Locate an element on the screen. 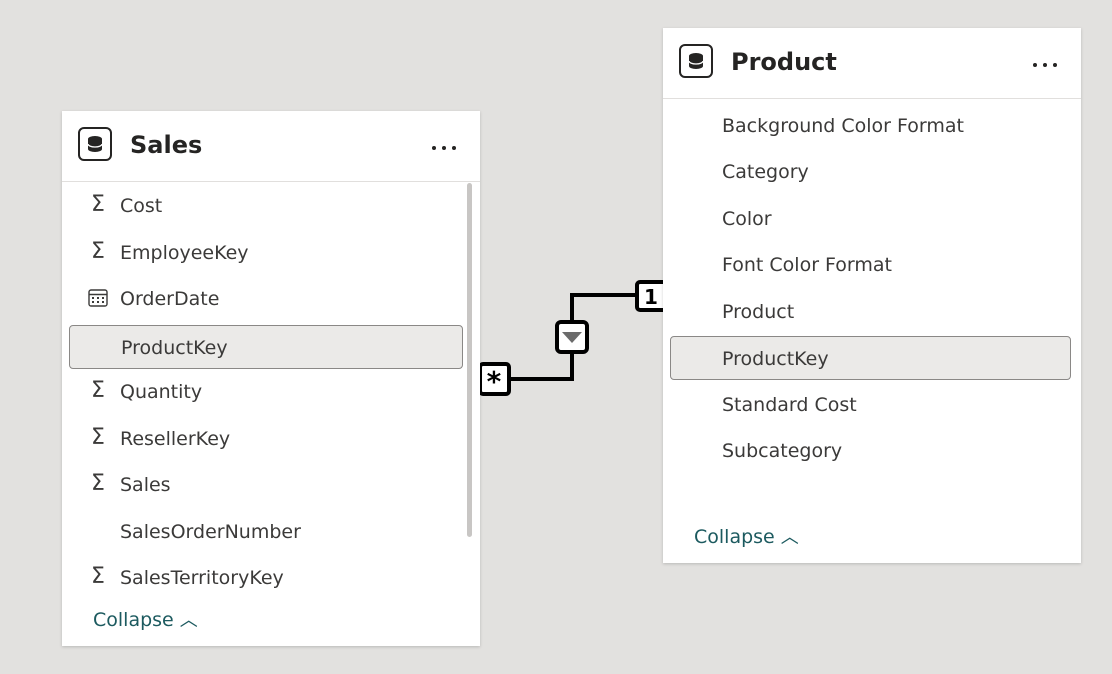  field-orderdate: OrderDate is located at coordinates (266, 298).